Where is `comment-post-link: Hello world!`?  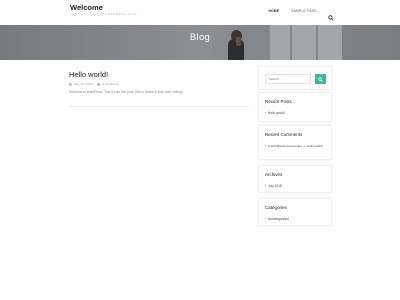
comment-post-link: Hello world! is located at coordinates (315, 146).